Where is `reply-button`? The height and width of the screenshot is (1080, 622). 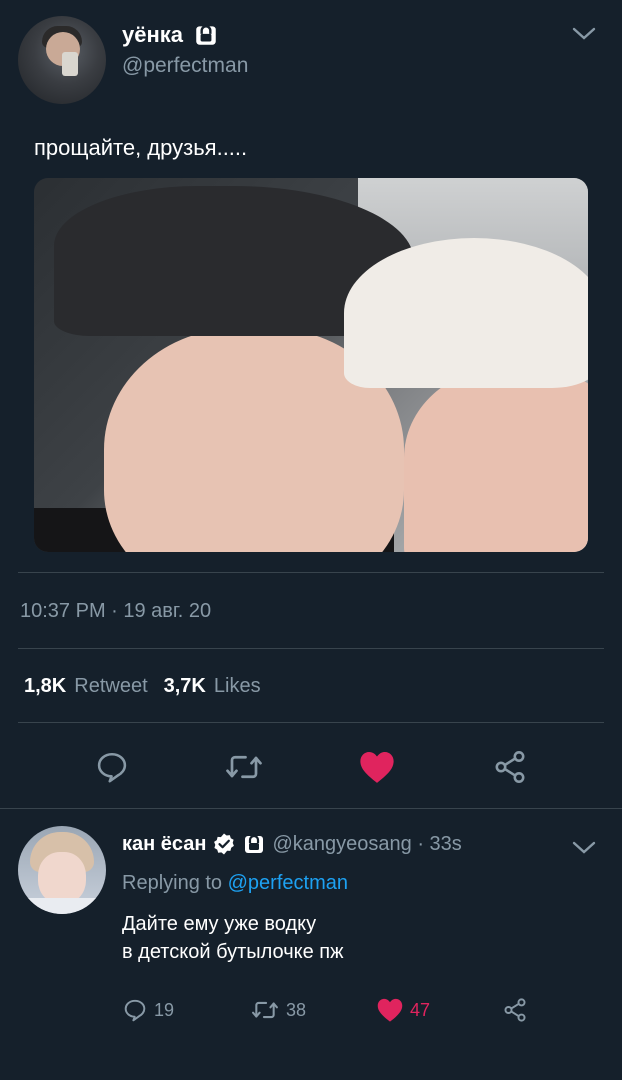
reply-button is located at coordinates (112, 767).